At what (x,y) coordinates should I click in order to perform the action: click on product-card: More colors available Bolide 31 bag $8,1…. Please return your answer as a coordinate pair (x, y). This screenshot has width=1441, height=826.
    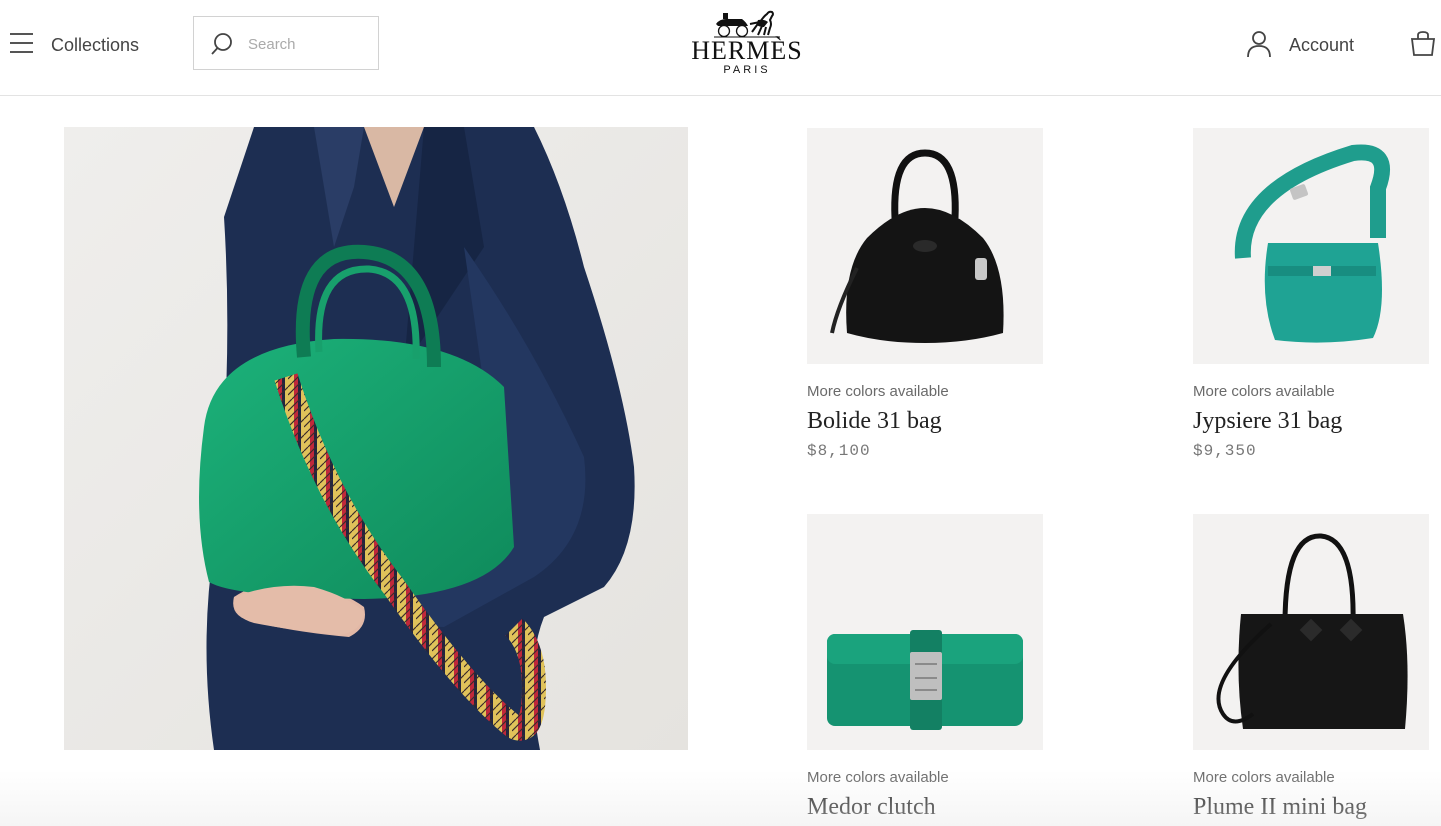
    Looking at the image, I should click on (932, 294).